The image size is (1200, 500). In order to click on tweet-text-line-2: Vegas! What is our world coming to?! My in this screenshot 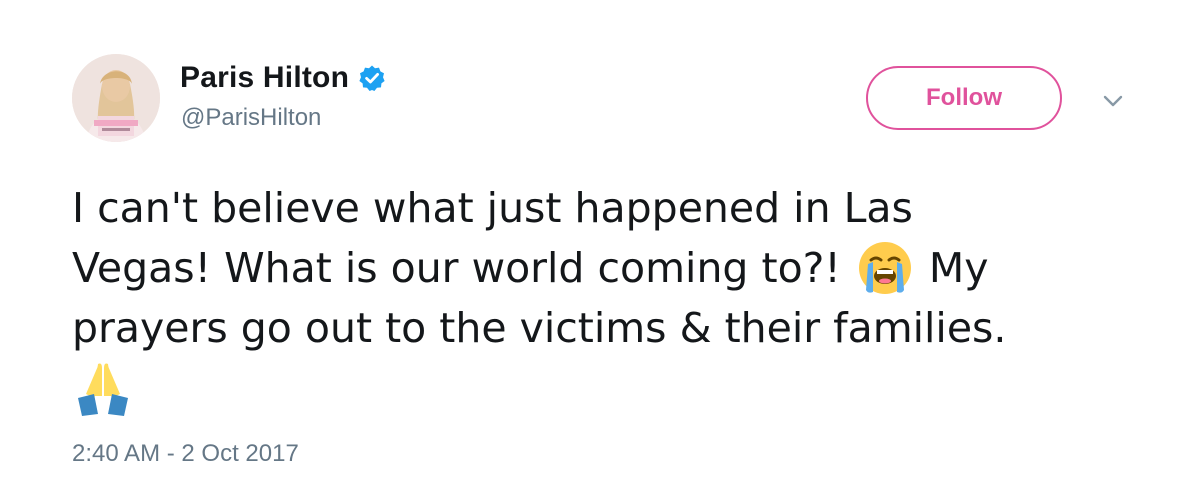, I will do `click(607, 268)`.